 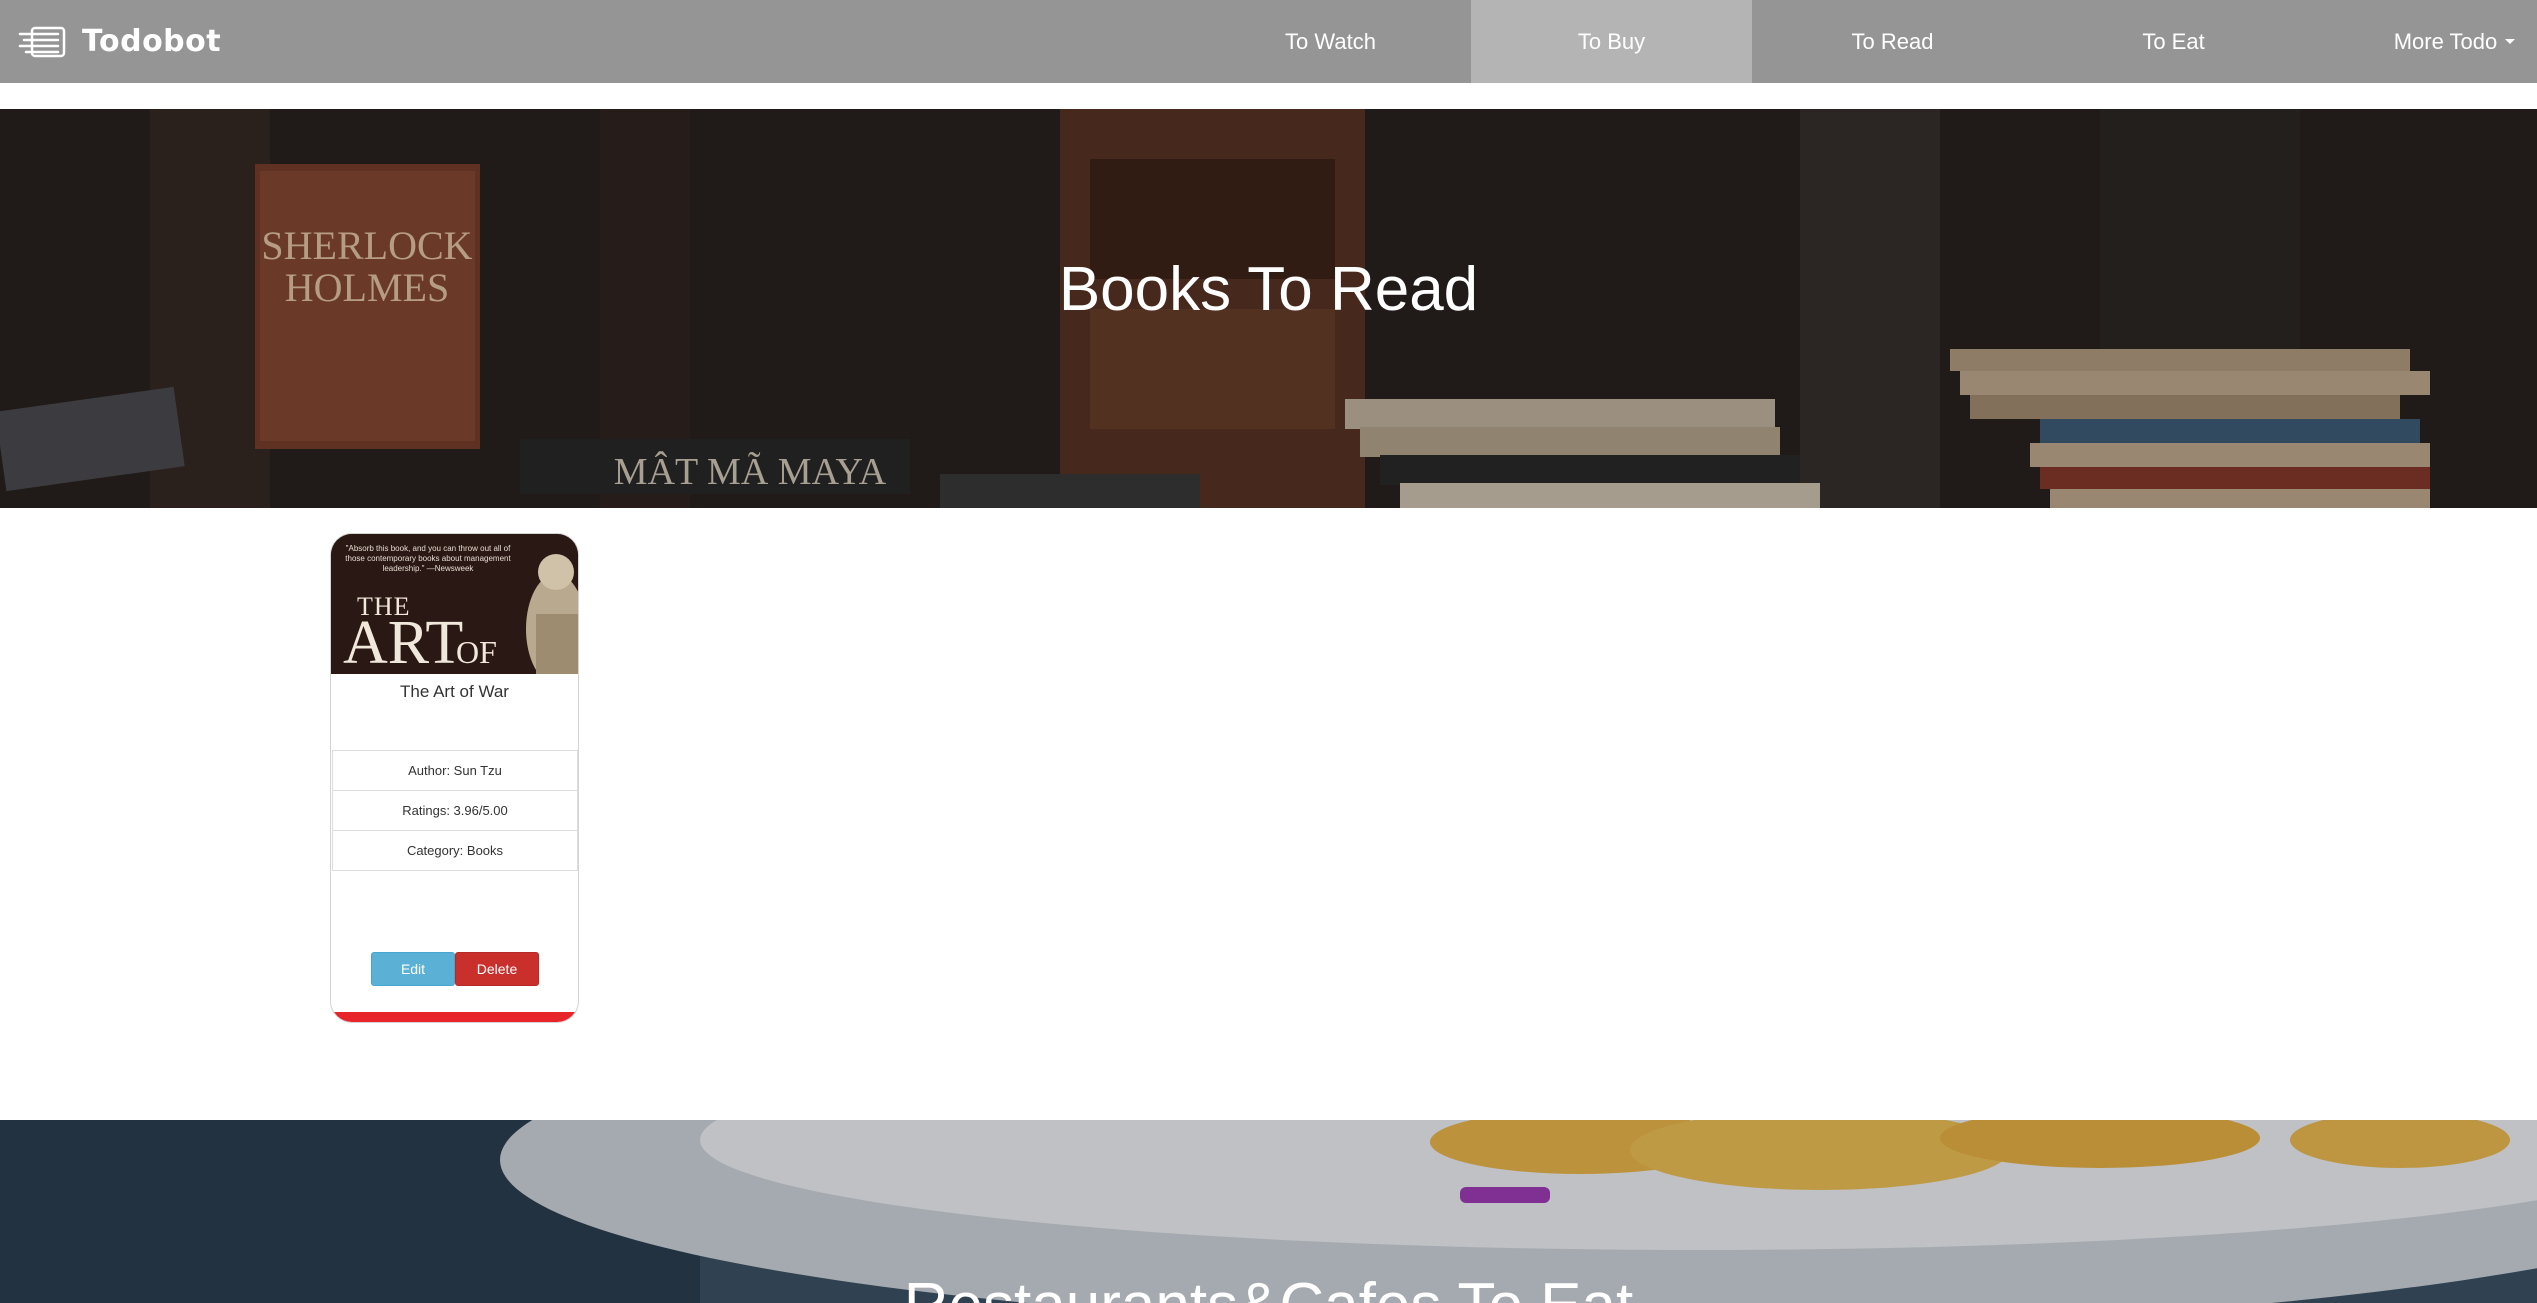 What do you see at coordinates (455, 770) in the screenshot?
I see `book-author: Author: Sun Tzu` at bounding box center [455, 770].